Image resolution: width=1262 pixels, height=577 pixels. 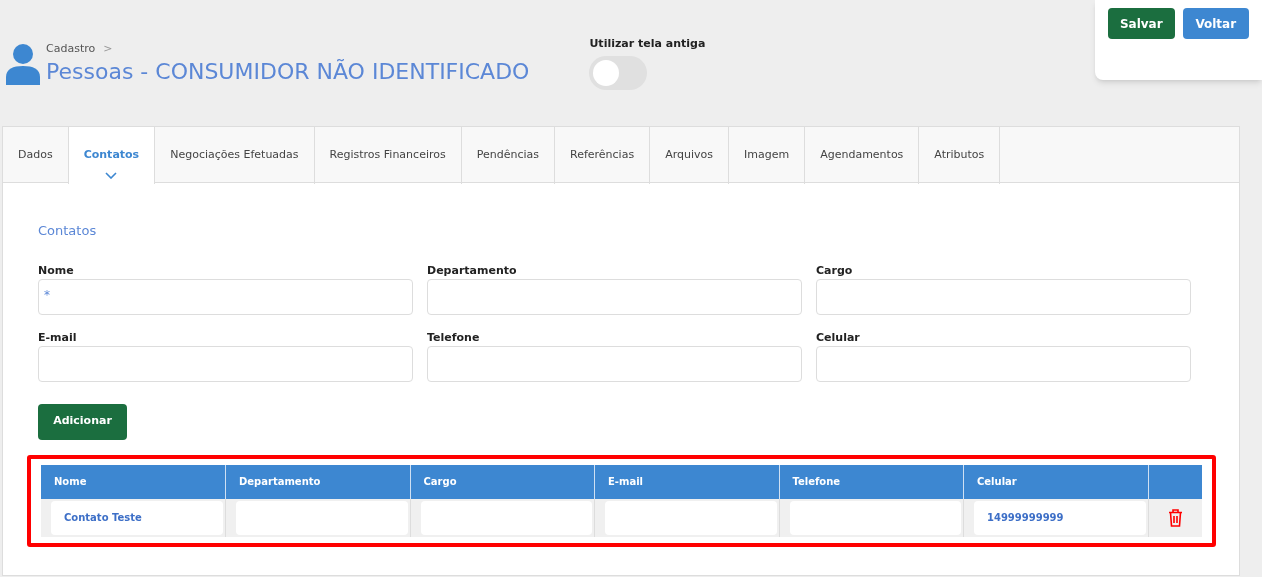 What do you see at coordinates (686, 481) in the screenshot?
I see `column-header: E-mail` at bounding box center [686, 481].